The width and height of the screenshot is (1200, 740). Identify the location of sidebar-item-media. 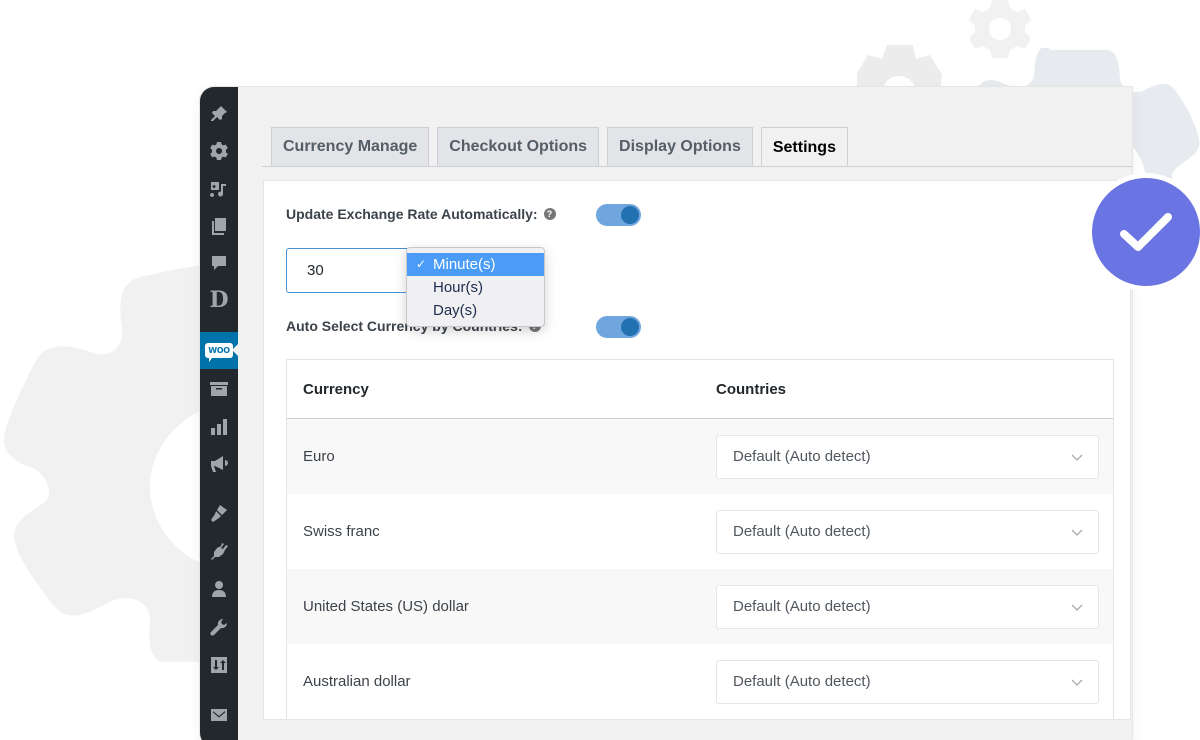
(219, 189).